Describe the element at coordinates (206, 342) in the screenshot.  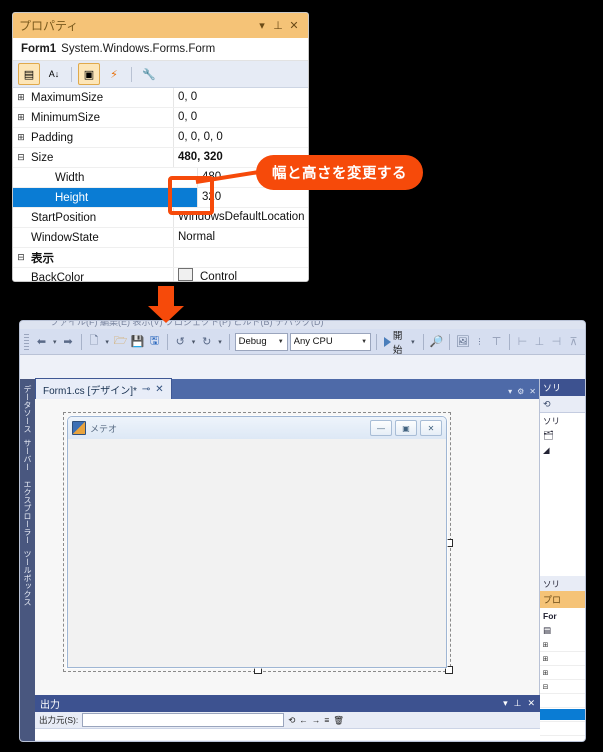
I see `redo-icon: ↻` at that location.